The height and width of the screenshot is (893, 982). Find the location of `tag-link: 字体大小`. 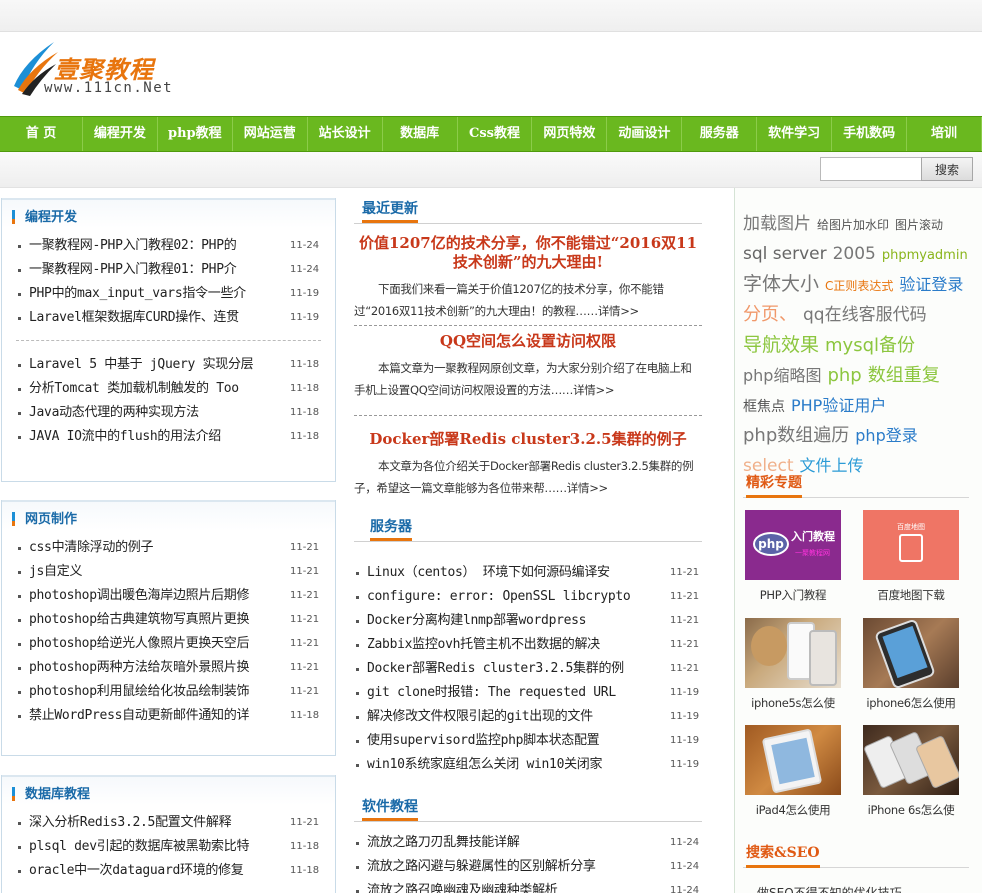

tag-link: 字体大小 is located at coordinates (781, 284).